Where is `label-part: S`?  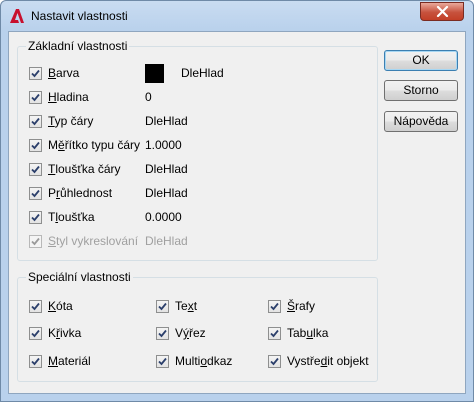 label-part: S is located at coordinates (52, 241).